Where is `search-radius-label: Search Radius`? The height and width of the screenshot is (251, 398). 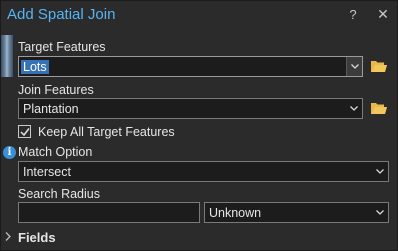 search-radius-label: Search Radius is located at coordinates (59, 194).